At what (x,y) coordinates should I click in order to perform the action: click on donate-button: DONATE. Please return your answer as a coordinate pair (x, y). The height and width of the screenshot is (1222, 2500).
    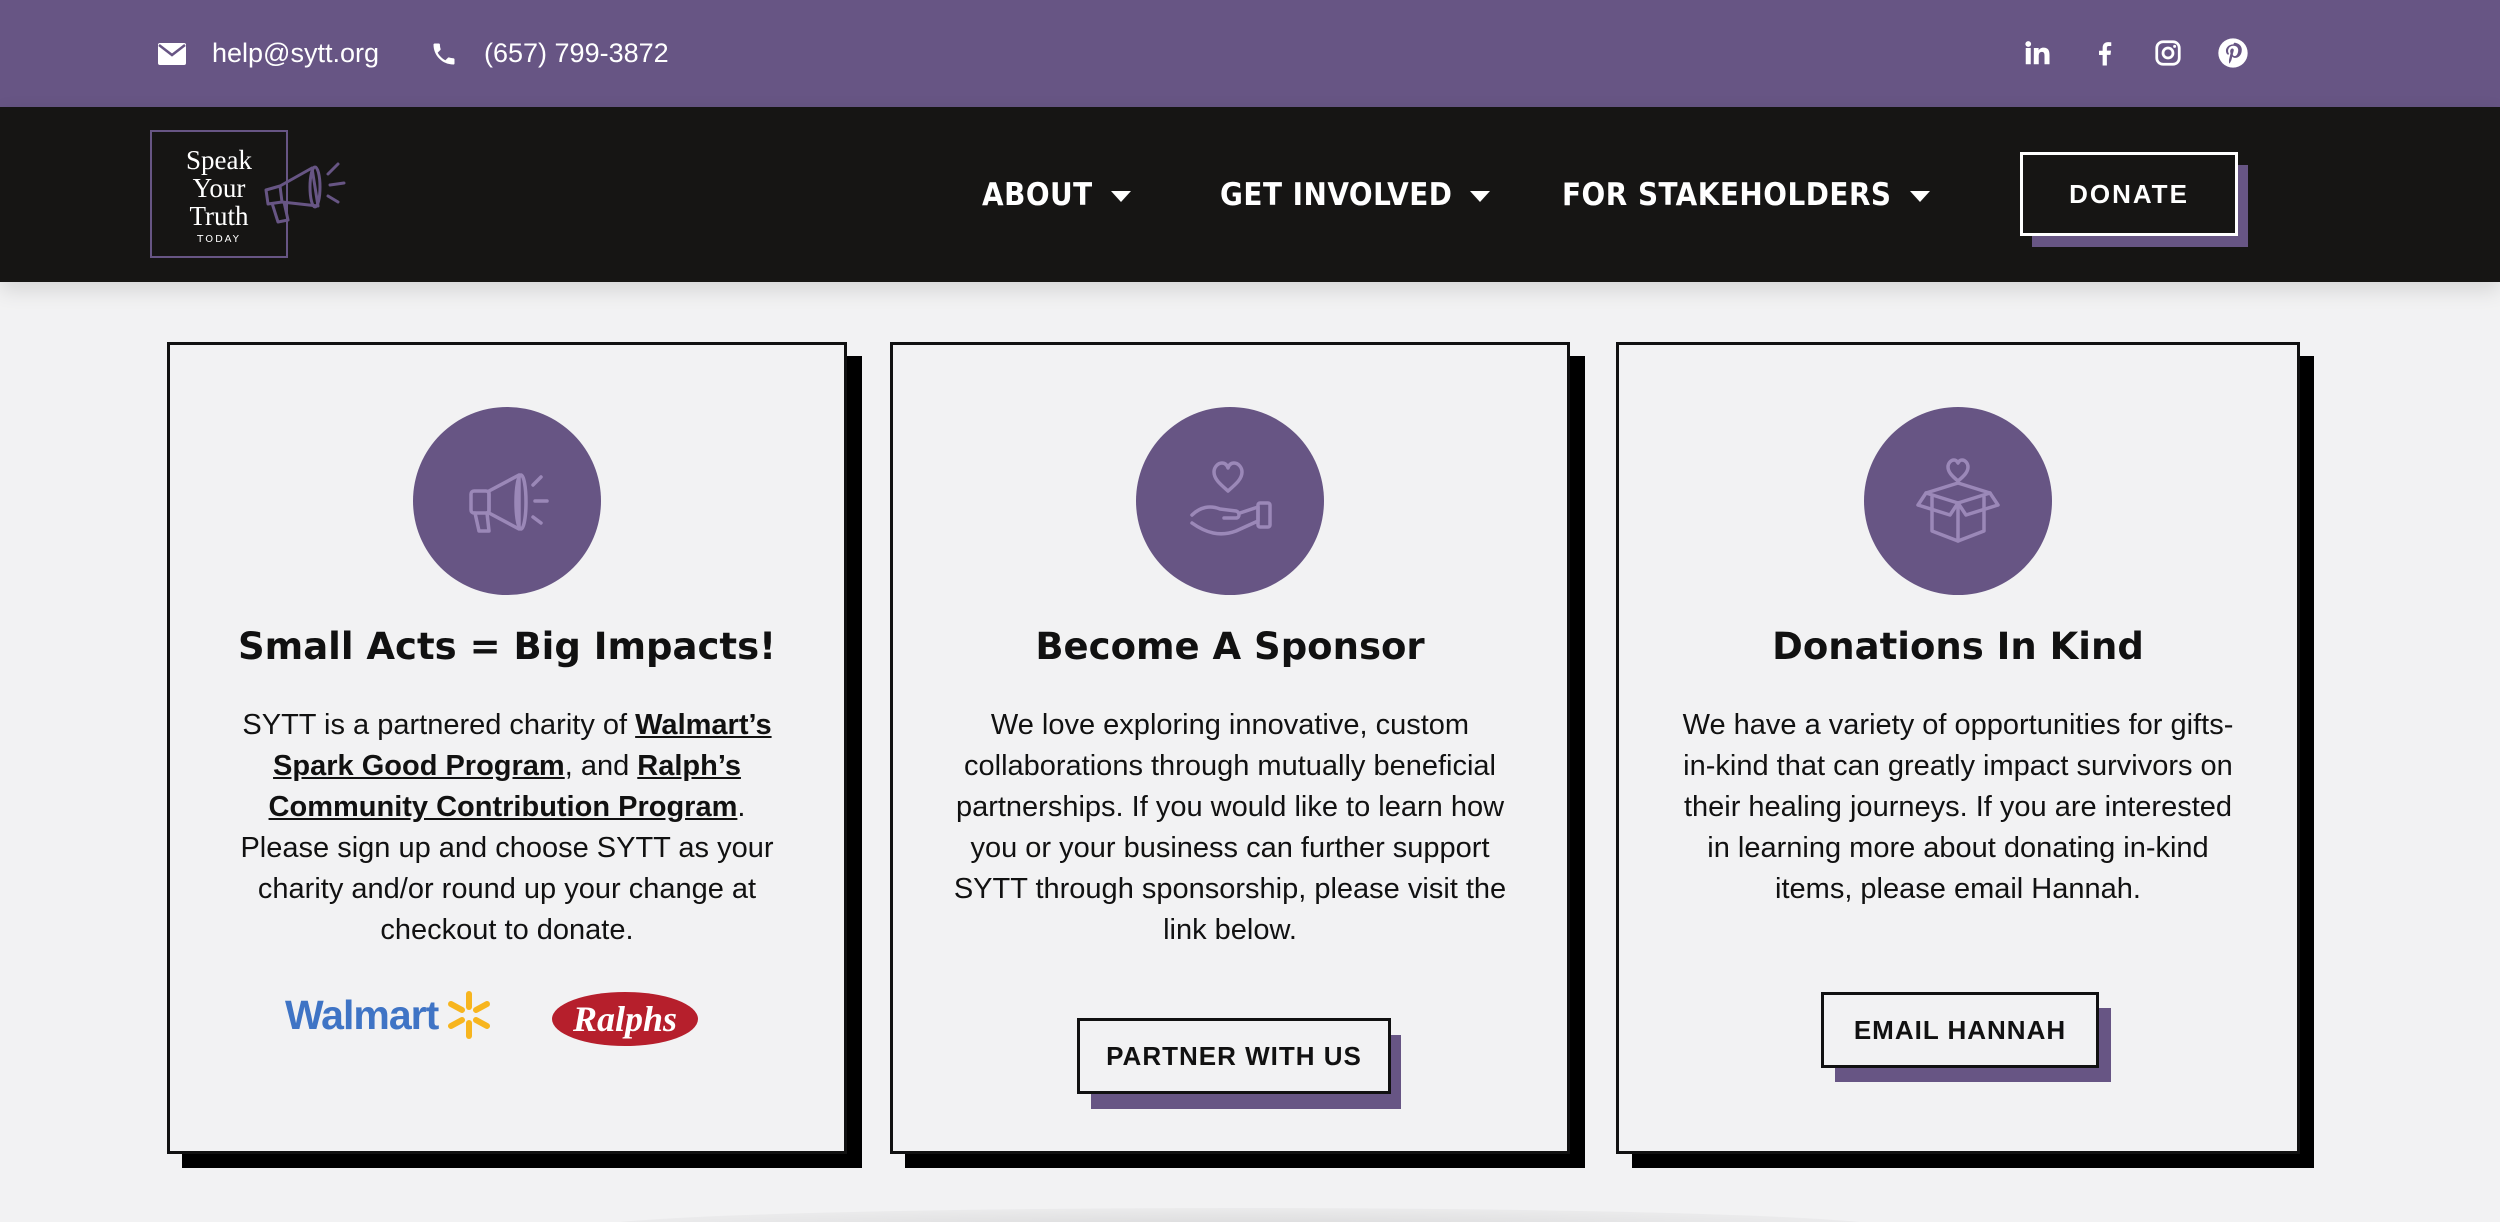
    Looking at the image, I should click on (2129, 194).